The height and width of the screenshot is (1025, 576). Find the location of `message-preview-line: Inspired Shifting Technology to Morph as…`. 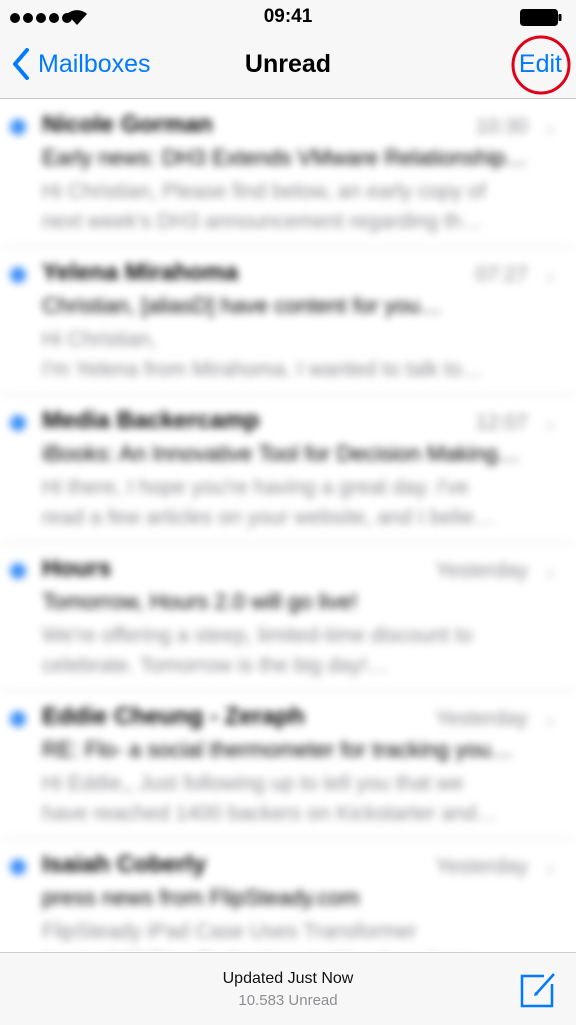

message-preview-line: Inspired Shifting Technology to Morph as… is located at coordinates (292, 949).